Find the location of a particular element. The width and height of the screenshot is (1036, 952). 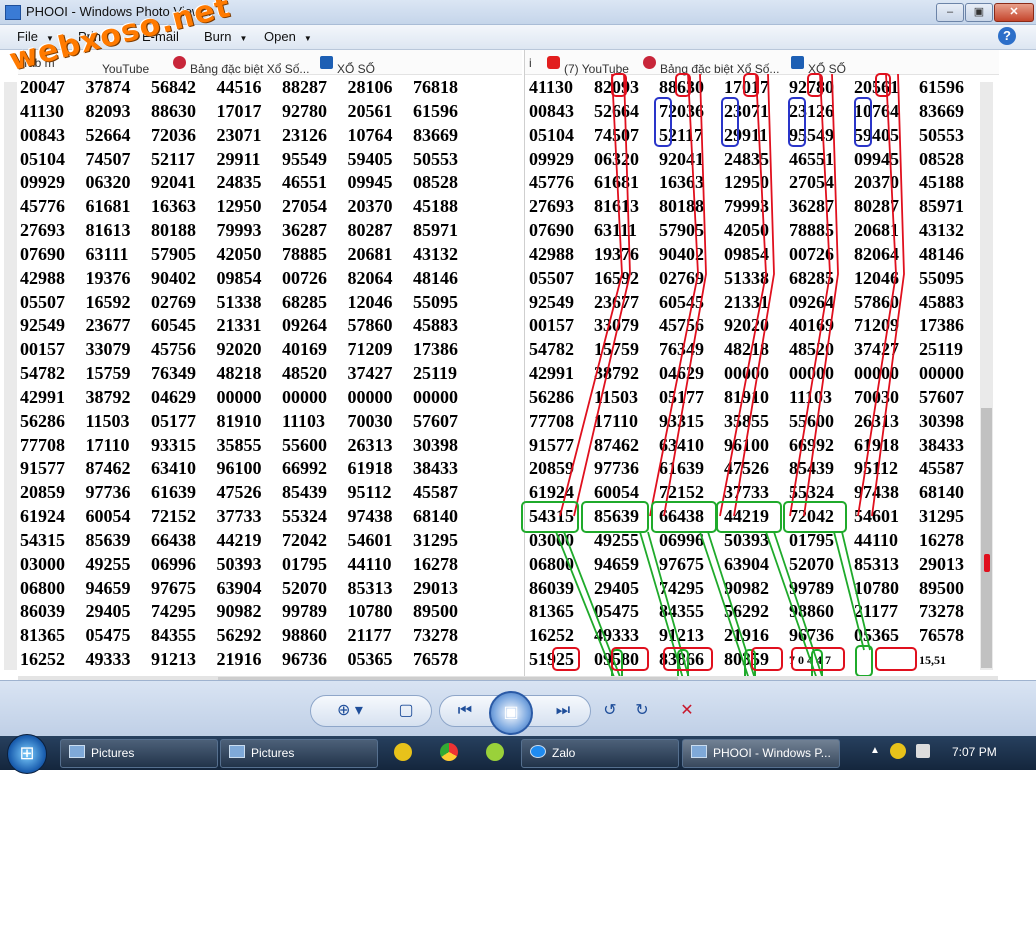

zoom-group: ⊕ ▾ ▢ is located at coordinates (371, 711).